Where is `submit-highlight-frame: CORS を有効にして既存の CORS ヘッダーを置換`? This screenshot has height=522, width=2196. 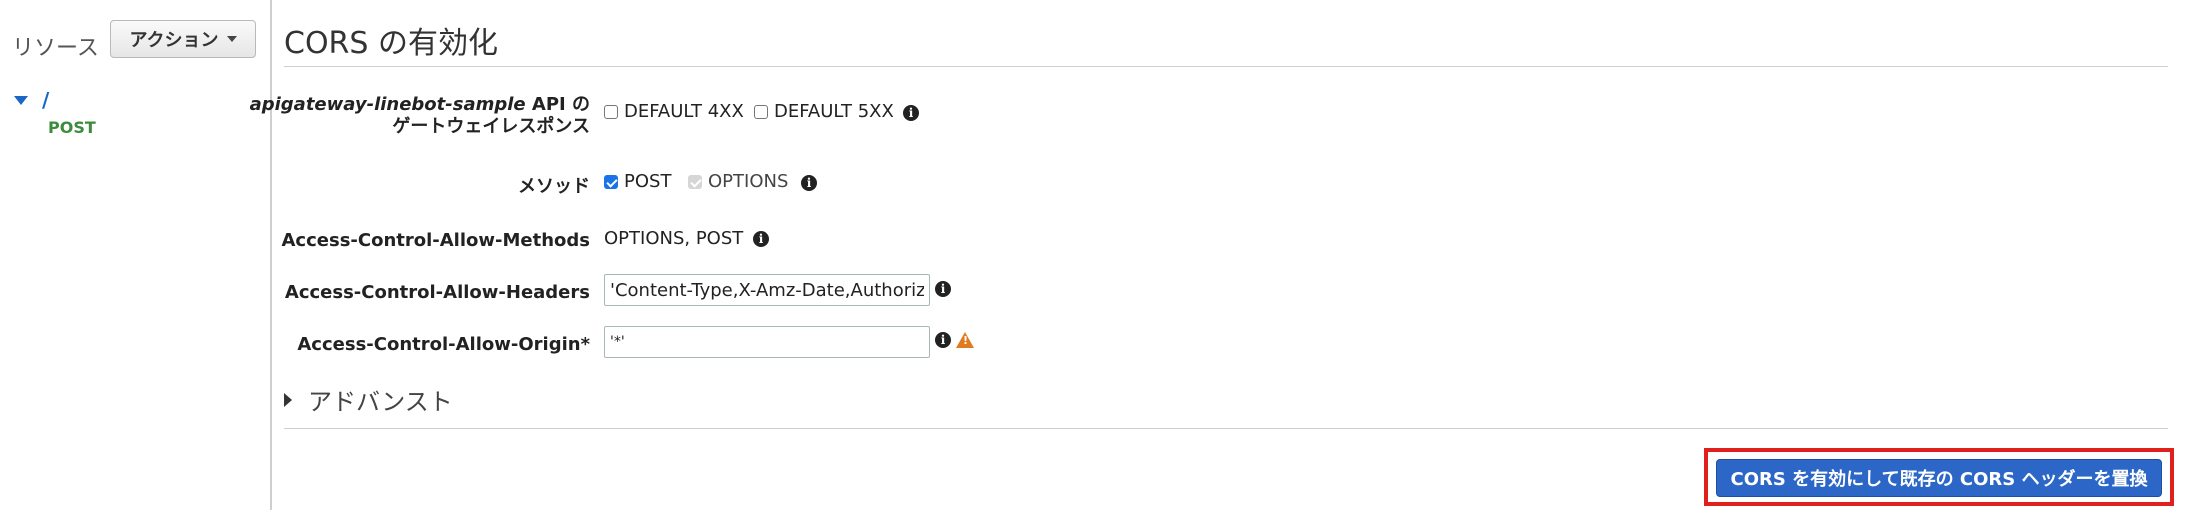
submit-highlight-frame: CORS を有効にして既存の CORS ヘッダーを置換 is located at coordinates (1939, 477).